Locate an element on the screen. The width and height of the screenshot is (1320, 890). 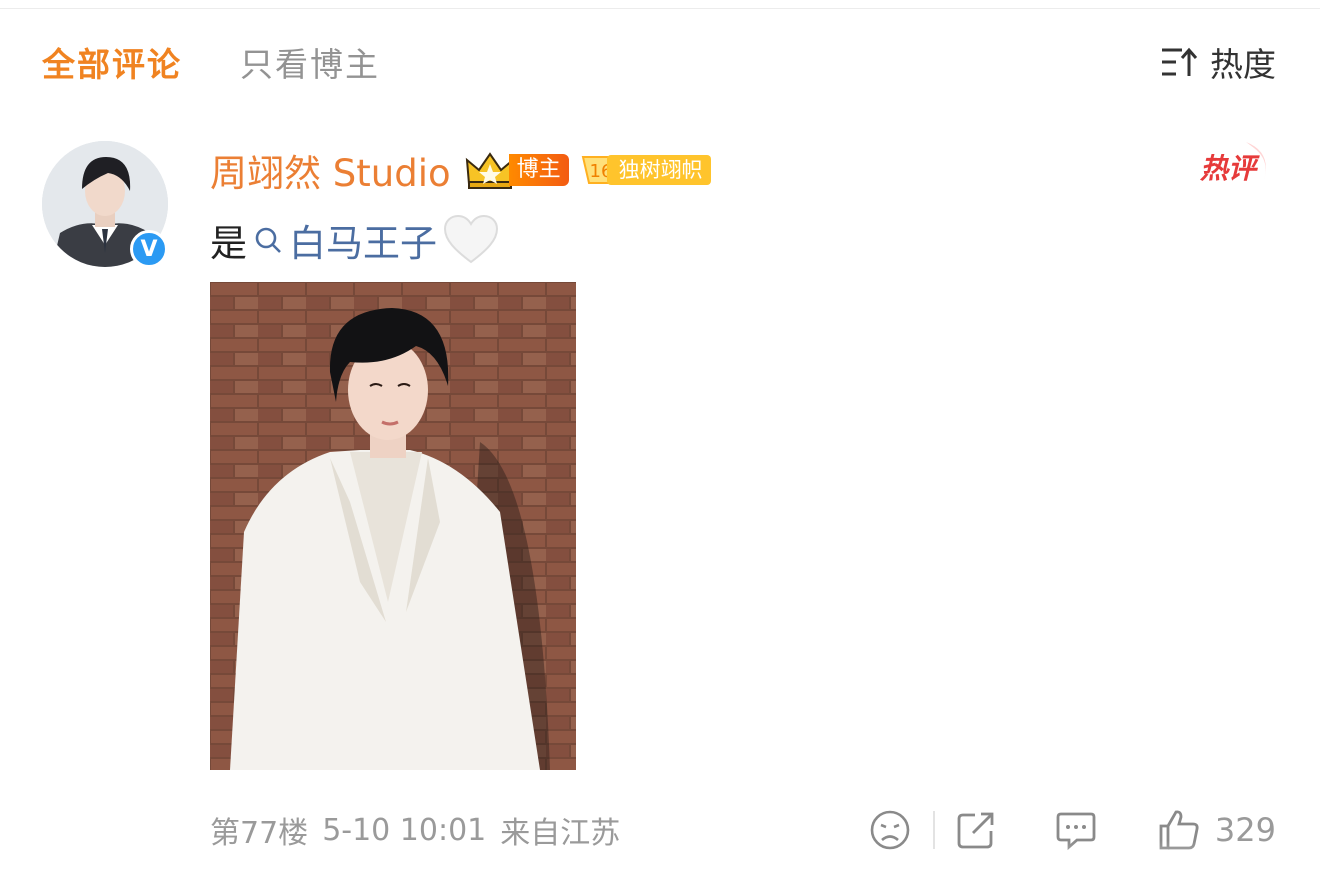
sort-icon is located at coordinates (1180, 61).